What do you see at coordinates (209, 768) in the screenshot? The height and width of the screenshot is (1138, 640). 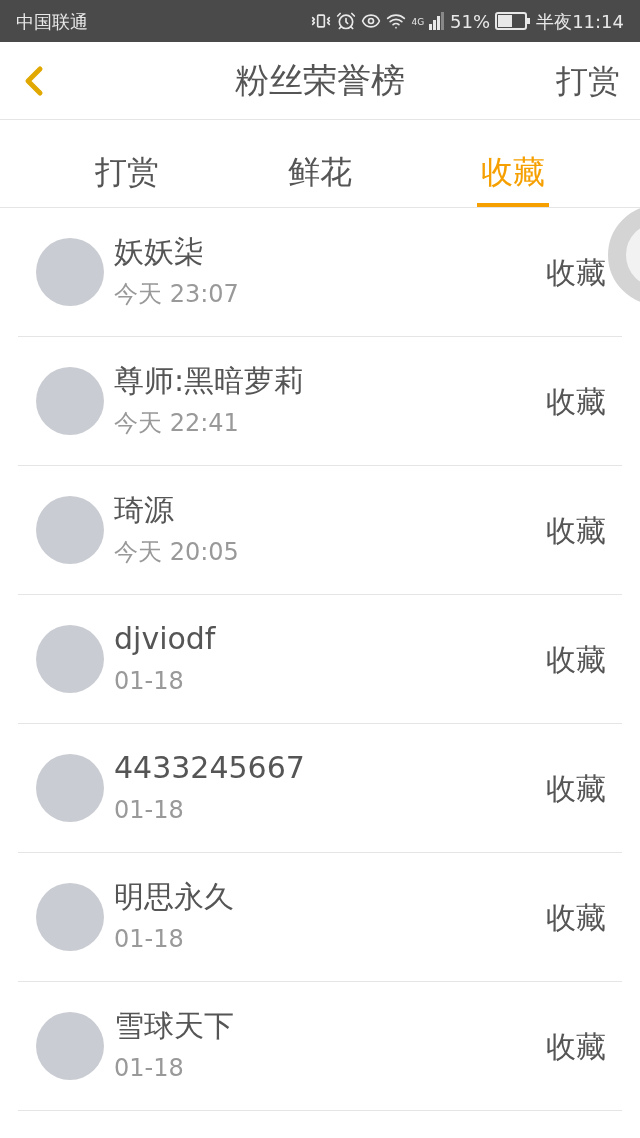 I see `user-name: 4433245667` at bounding box center [209, 768].